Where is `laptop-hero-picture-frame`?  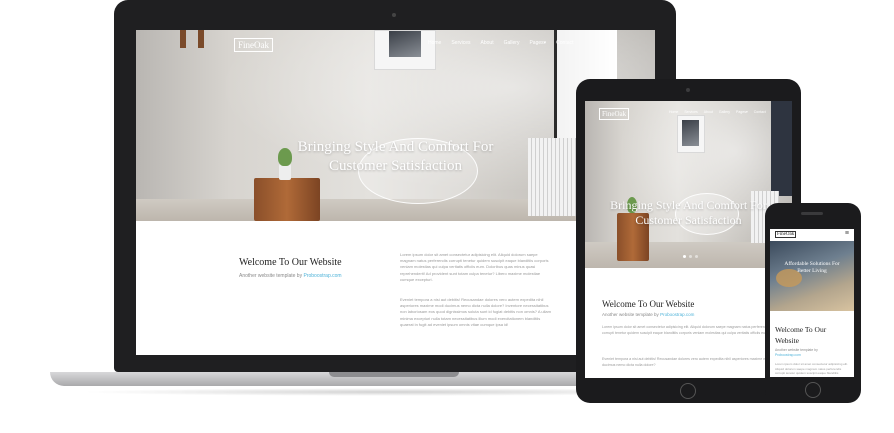 laptop-hero-picture-frame is located at coordinates (405, 50).